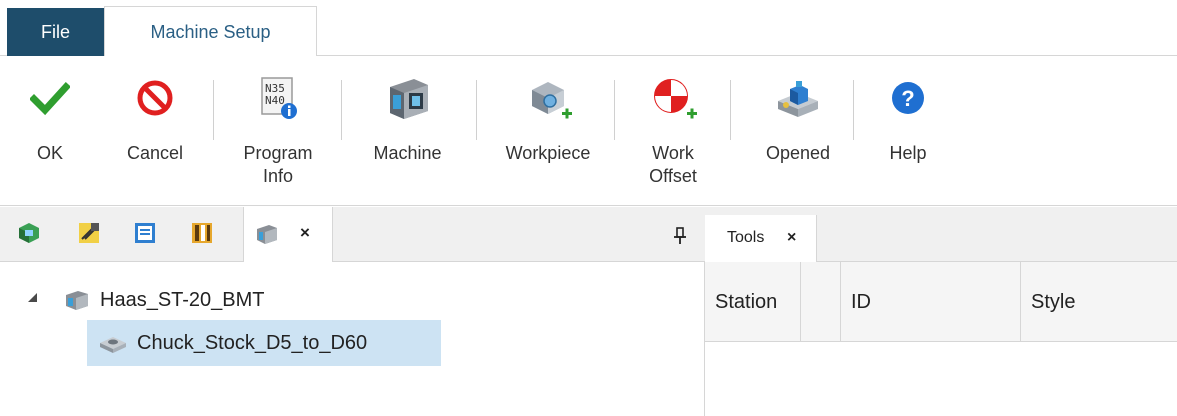 The width and height of the screenshot is (1177, 416). Describe the element at coordinates (155, 131) in the screenshot. I see `cancel-button: Cancel` at that location.